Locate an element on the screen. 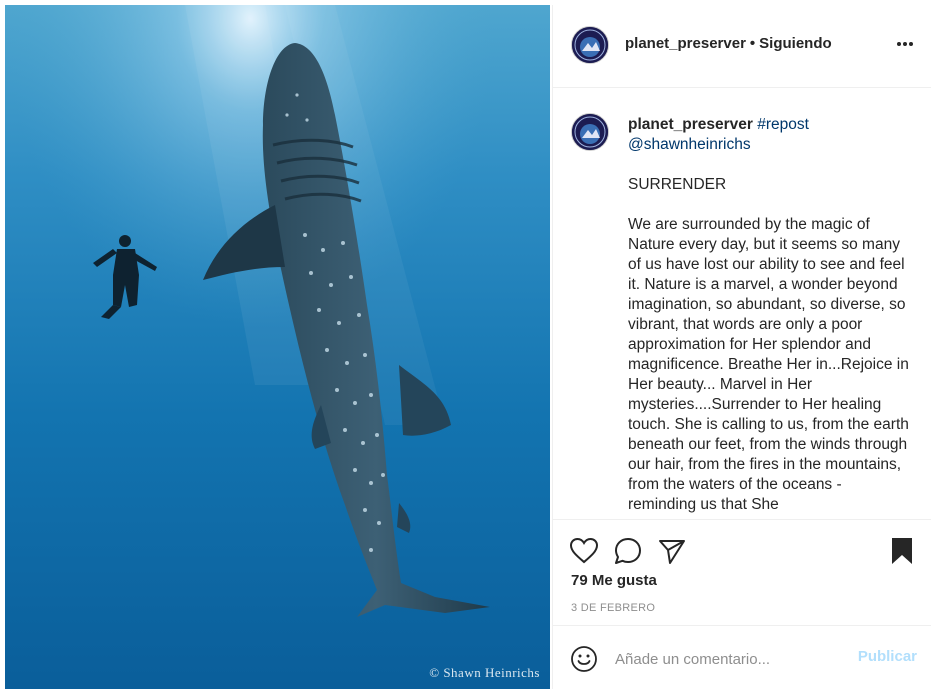  mention-link: @shawnheinrichs is located at coordinates (689, 144).